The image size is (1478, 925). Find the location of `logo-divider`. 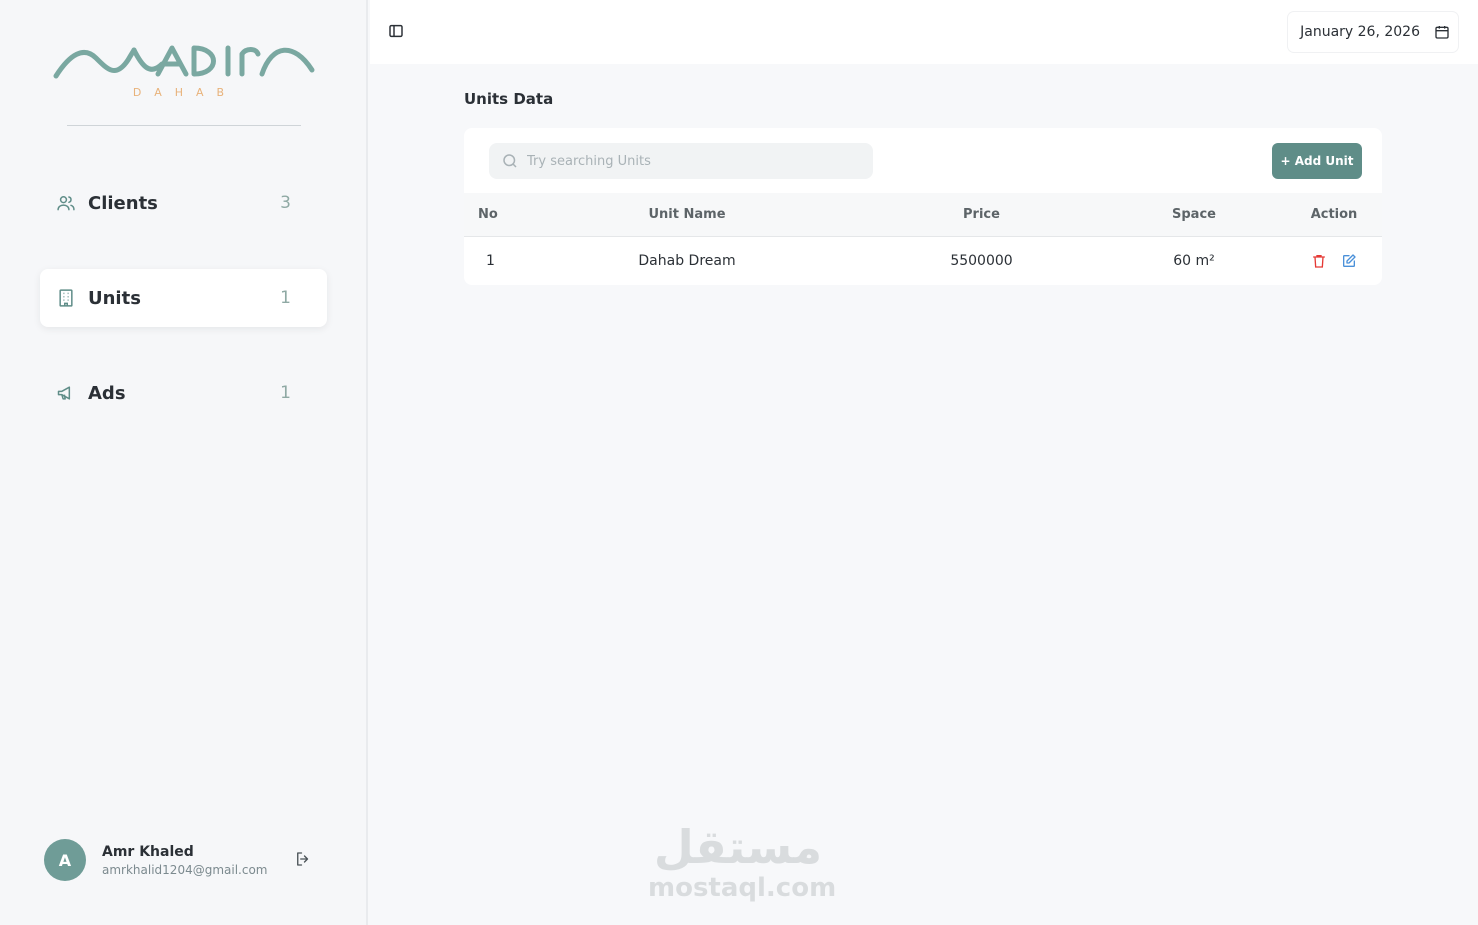

logo-divider is located at coordinates (184, 125).